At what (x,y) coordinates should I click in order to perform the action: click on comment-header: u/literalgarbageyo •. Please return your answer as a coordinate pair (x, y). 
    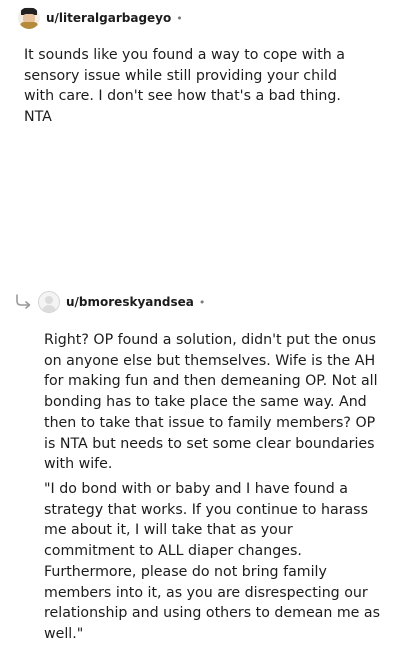
    Looking at the image, I should click on (100, 18).